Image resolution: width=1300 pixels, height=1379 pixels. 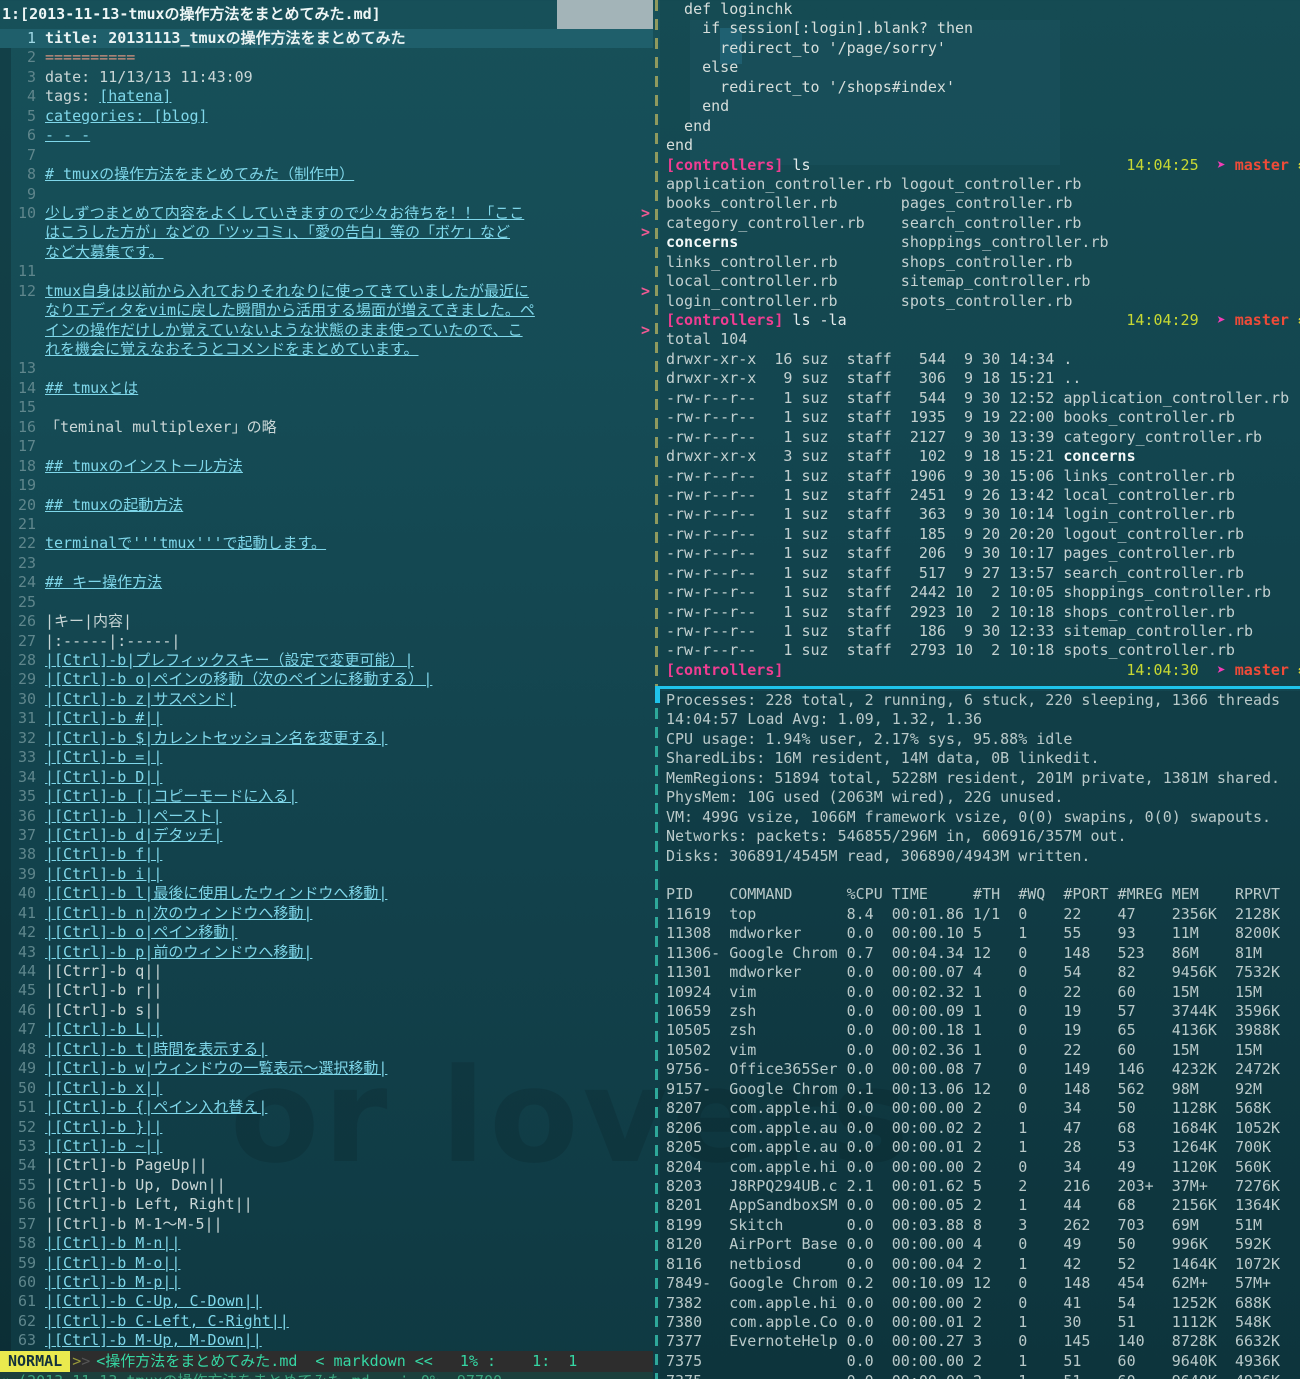 I want to click on editor-line: 48 |[Ctrl]-b t|時間を表示する|, so click(x=142, y=1048).